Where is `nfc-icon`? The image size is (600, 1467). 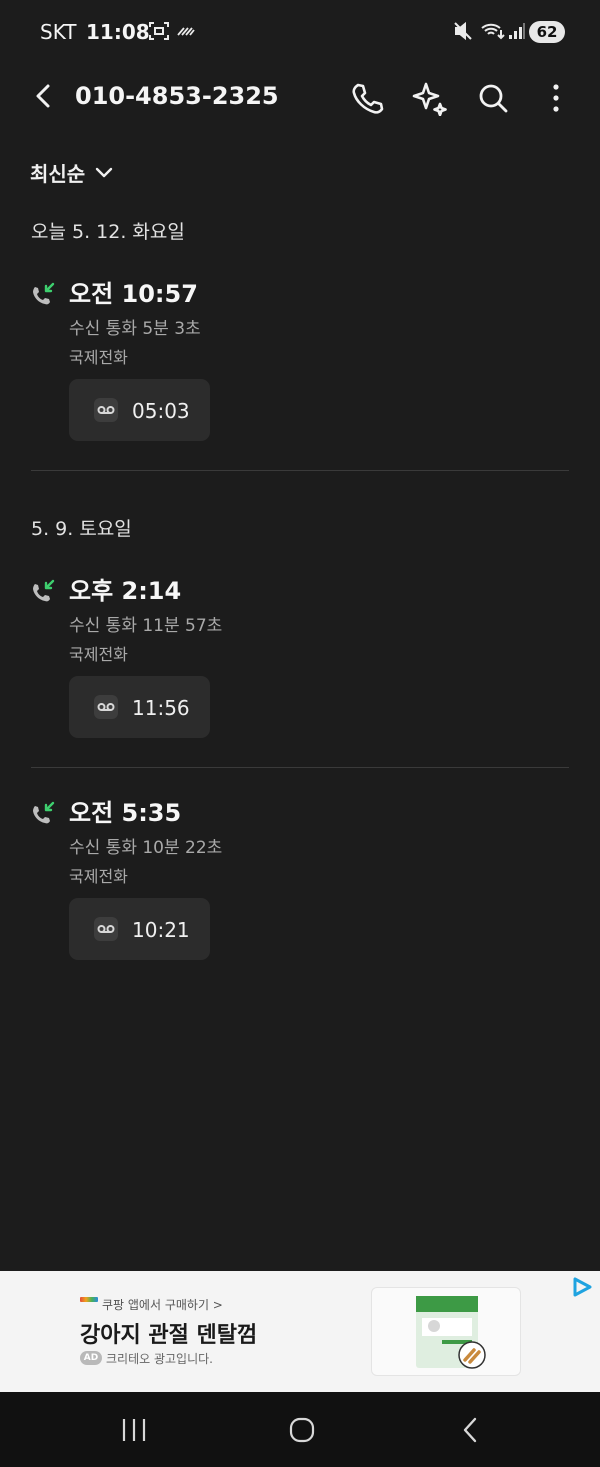
nfc-icon is located at coordinates (186, 33).